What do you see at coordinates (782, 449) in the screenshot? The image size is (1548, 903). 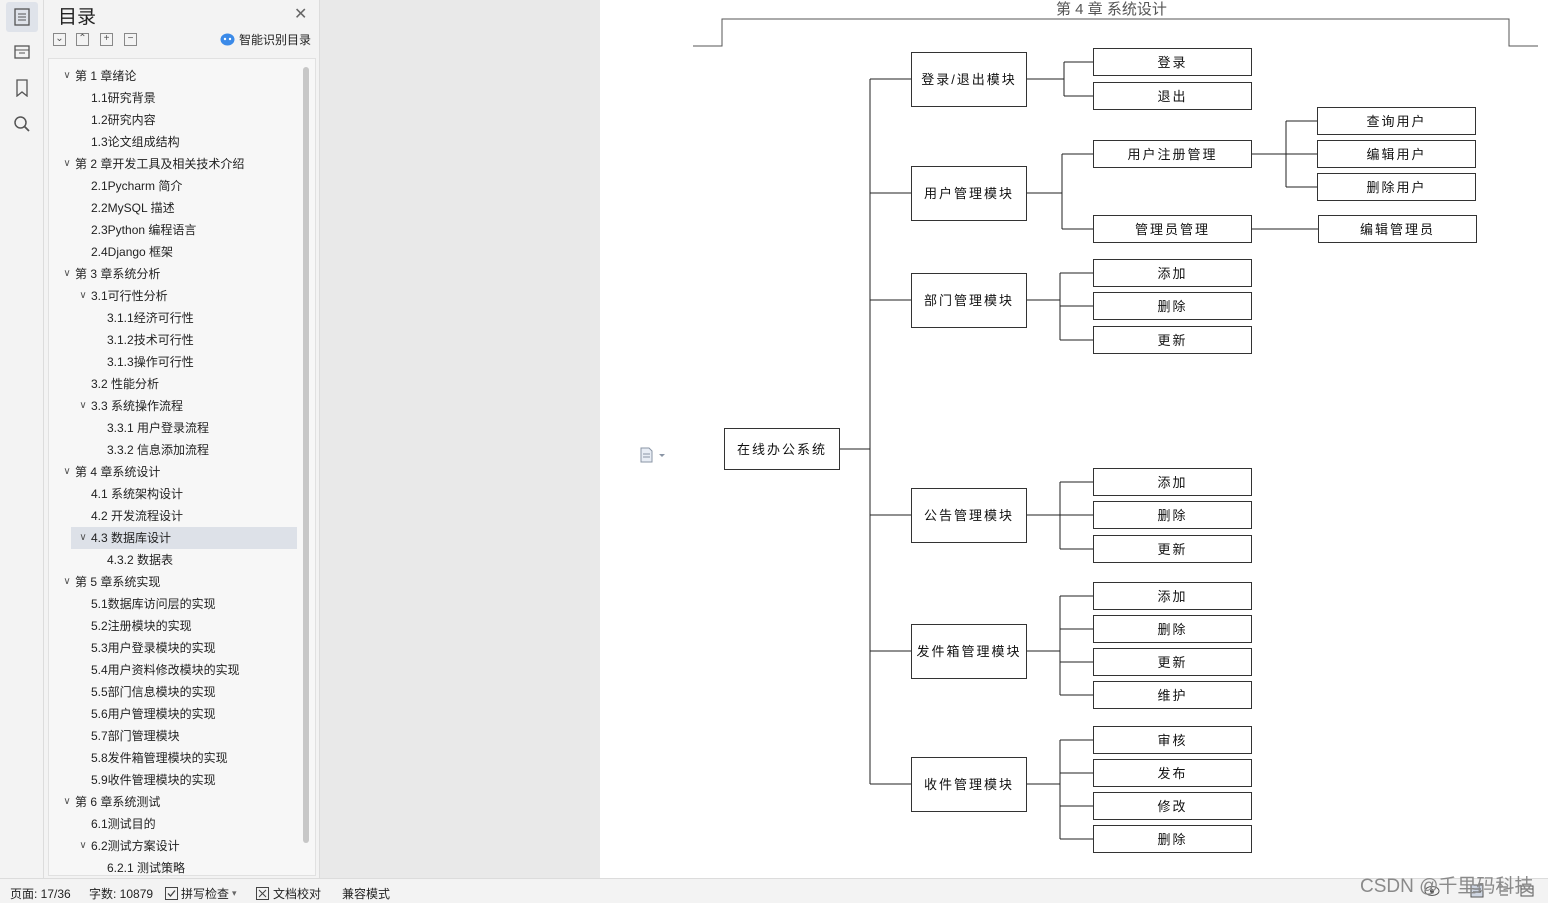 I see `root-node: 在线办公系统` at bounding box center [782, 449].